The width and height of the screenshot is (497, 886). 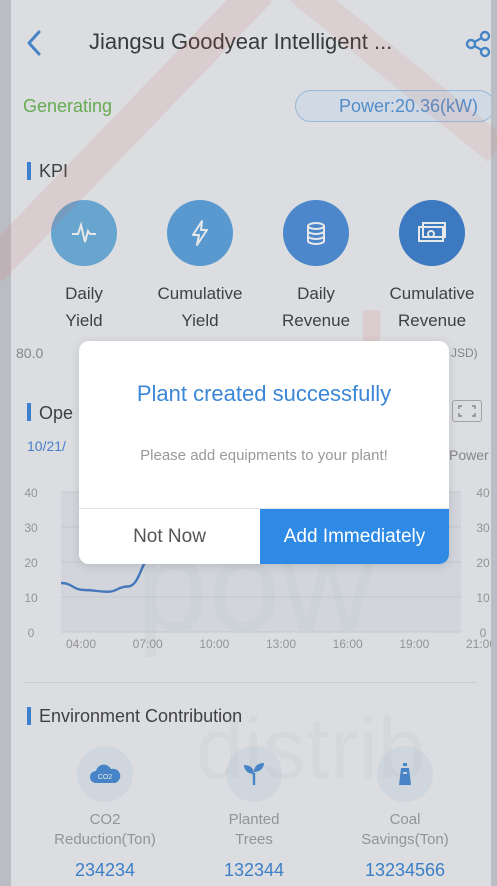 I want to click on dialog-message: Please add equipments to your plant!, so click(x=264, y=455).